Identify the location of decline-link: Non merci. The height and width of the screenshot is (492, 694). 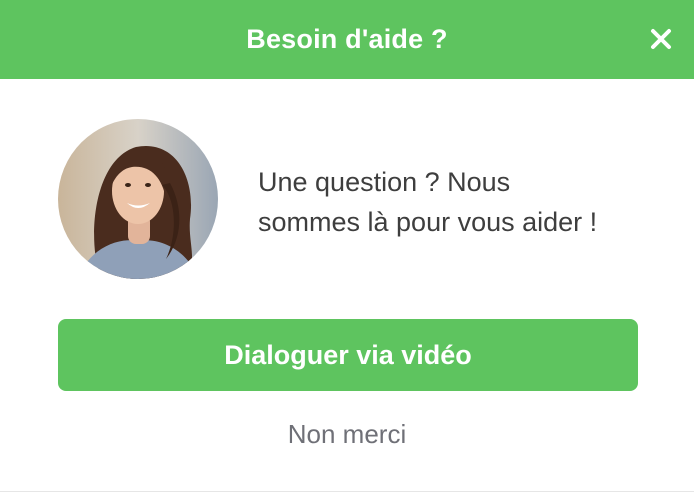
(347, 434).